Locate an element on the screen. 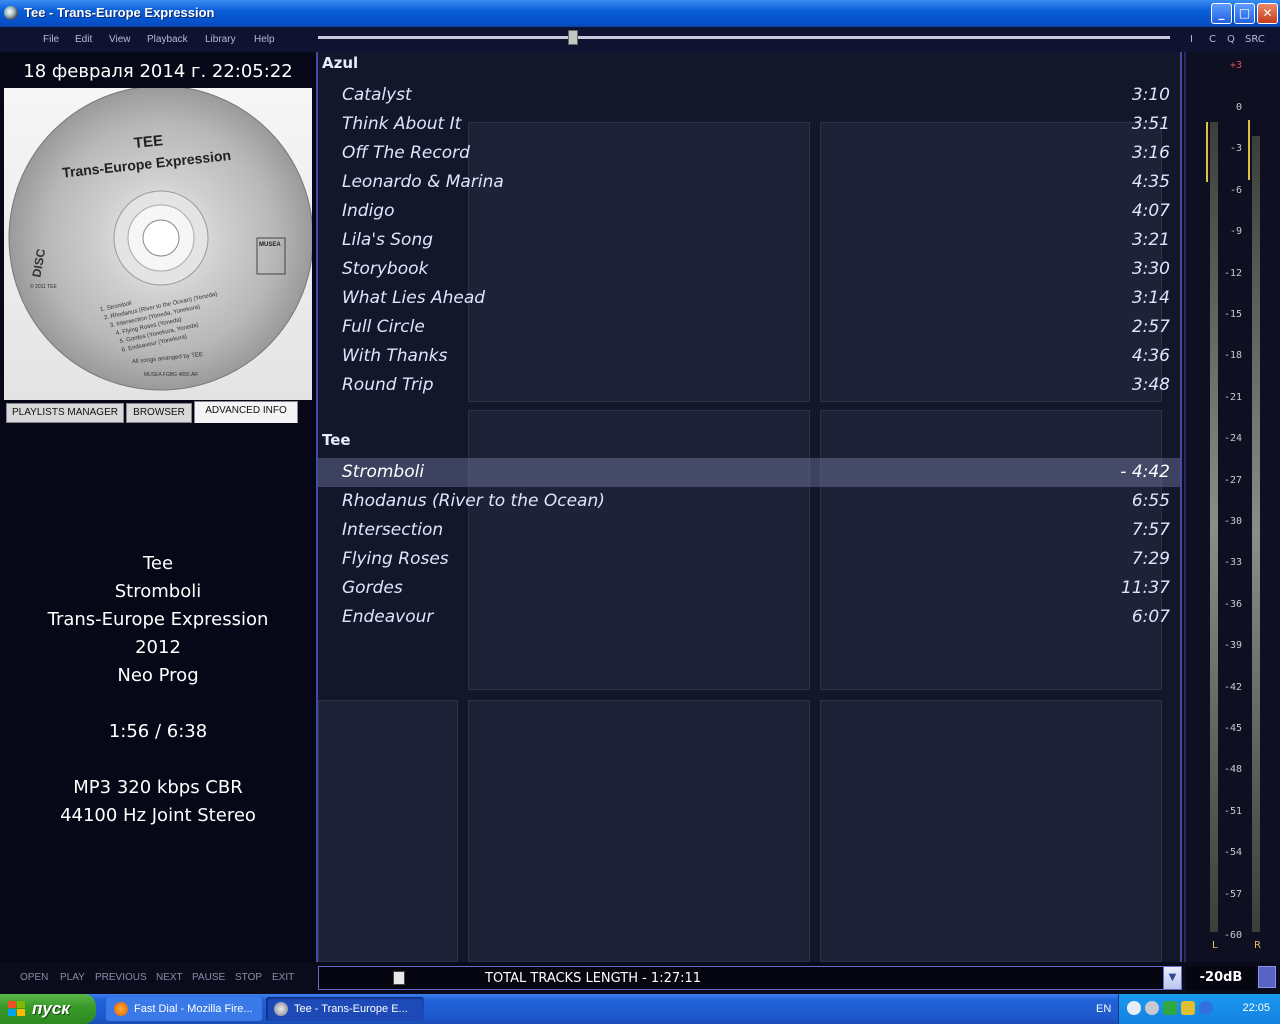  chevron-down-icon: ▼ is located at coordinates (1172, 978).